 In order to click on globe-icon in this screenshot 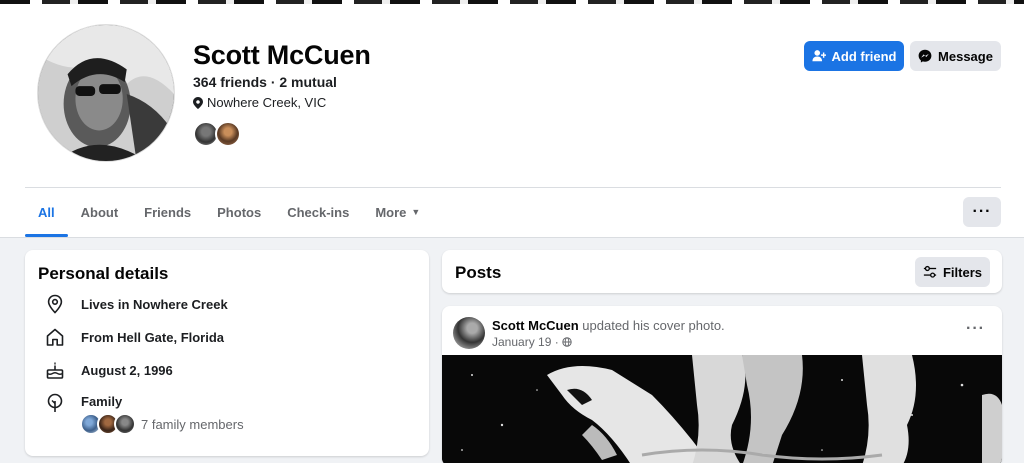, I will do `click(567, 342)`.